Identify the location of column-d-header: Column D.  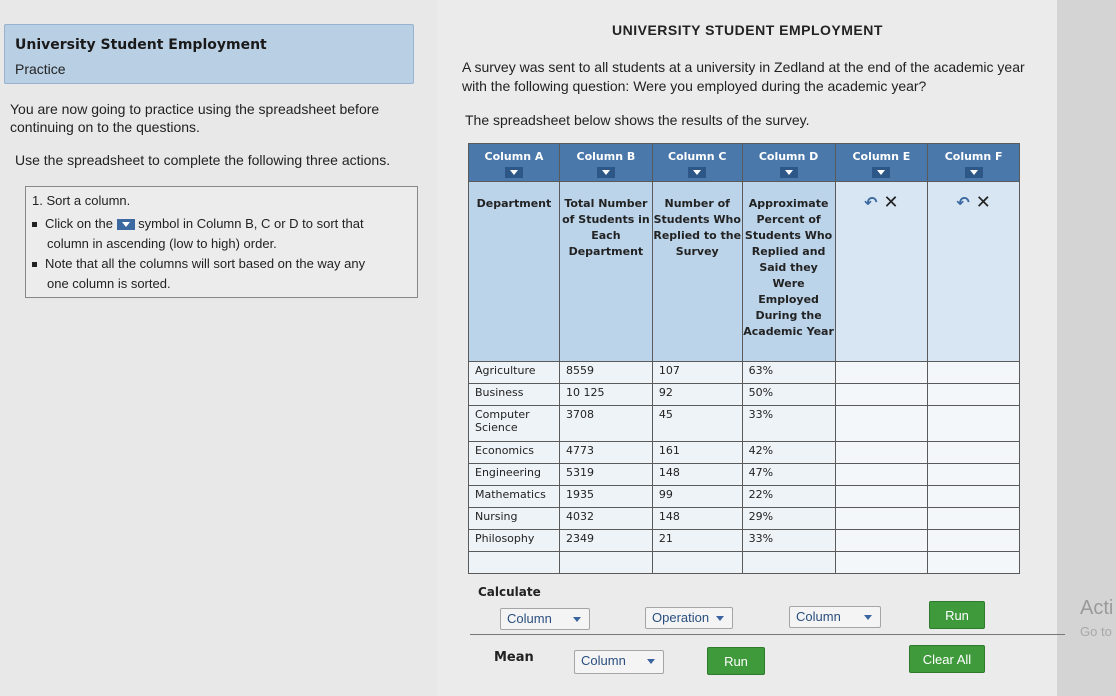
(788, 162).